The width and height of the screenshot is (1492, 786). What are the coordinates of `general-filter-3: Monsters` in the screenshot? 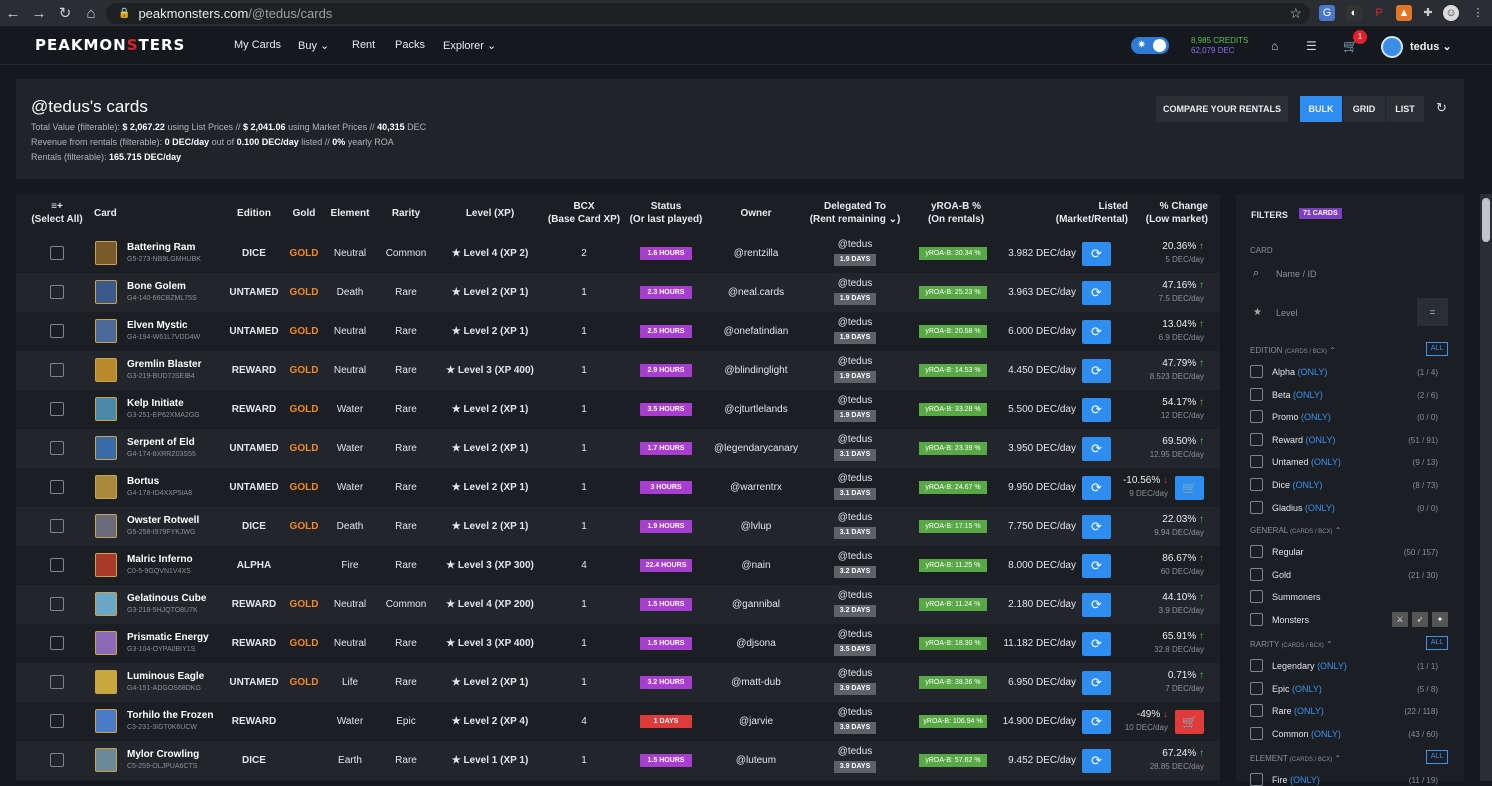 It's located at (1290, 620).